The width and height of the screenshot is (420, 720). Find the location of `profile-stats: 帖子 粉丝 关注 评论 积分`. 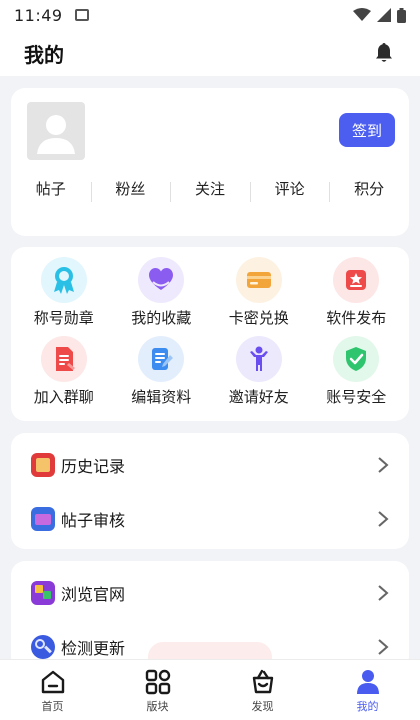

profile-stats: 帖子 粉丝 关注 评论 积分 is located at coordinates (210, 188).